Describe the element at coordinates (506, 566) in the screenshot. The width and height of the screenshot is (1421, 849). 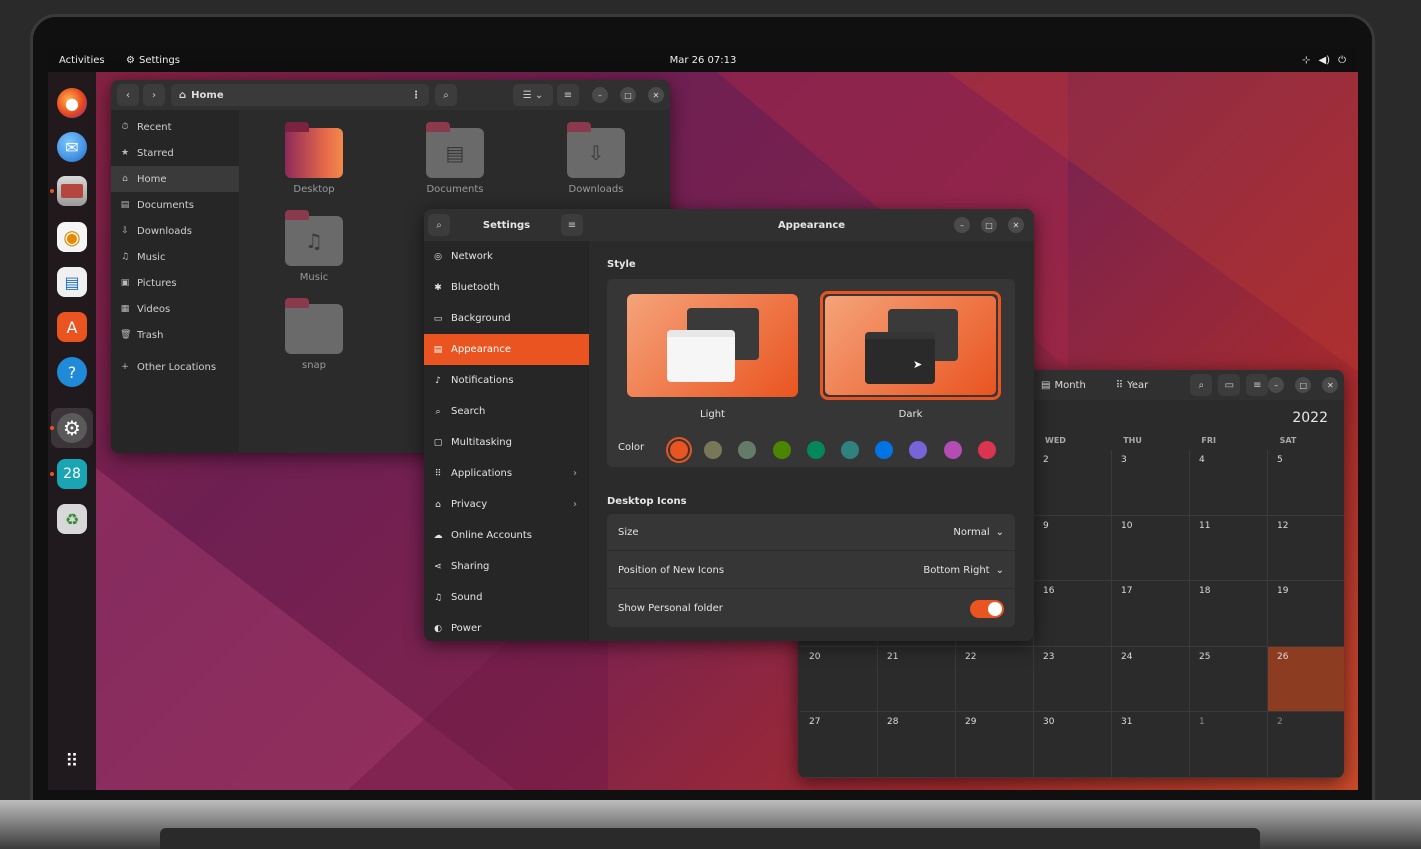
I see `sidebar-item-sharing: ⋖ Sharing` at that location.